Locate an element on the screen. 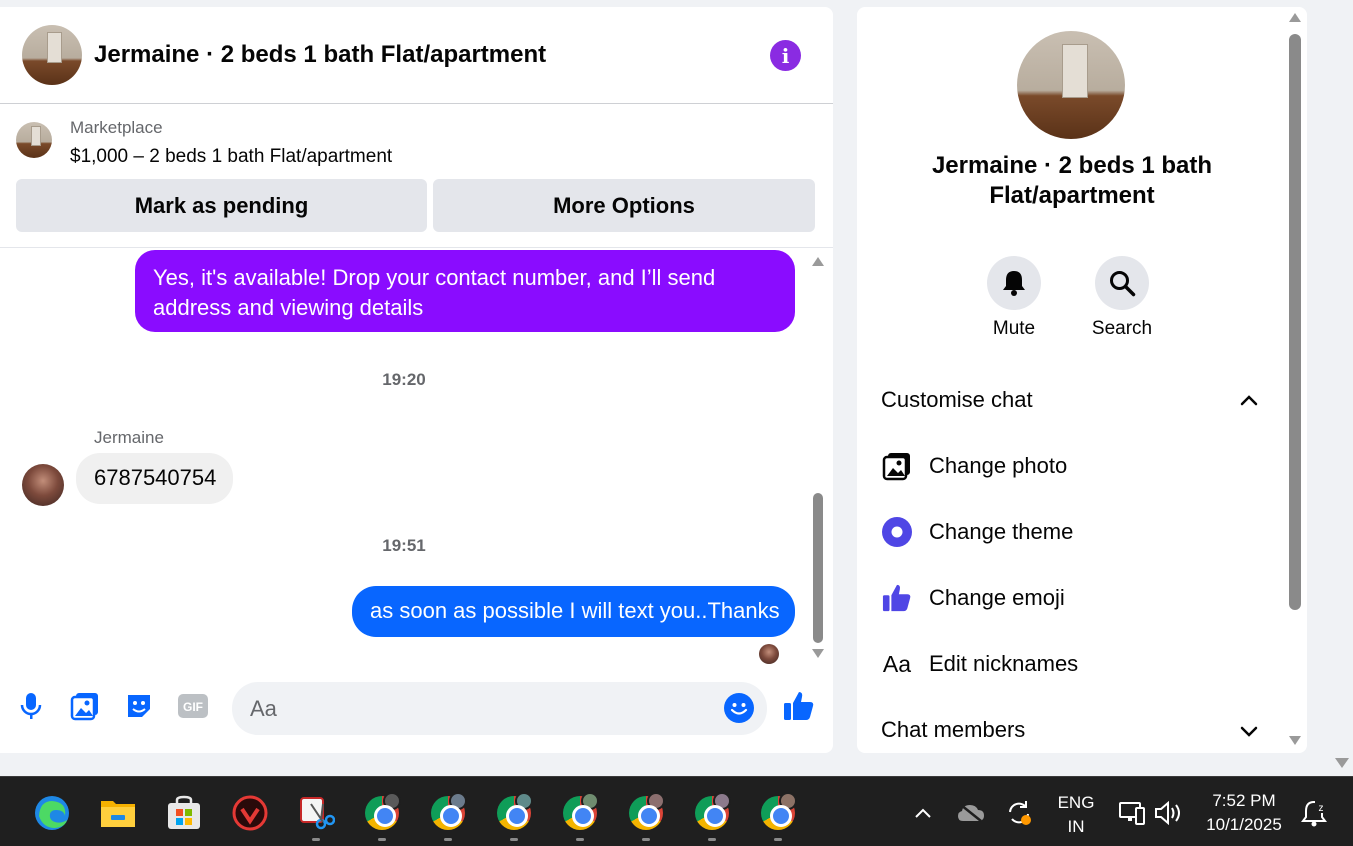 The height and width of the screenshot is (846, 1353). chrome-profile-4-icon is located at coordinates (580, 812).